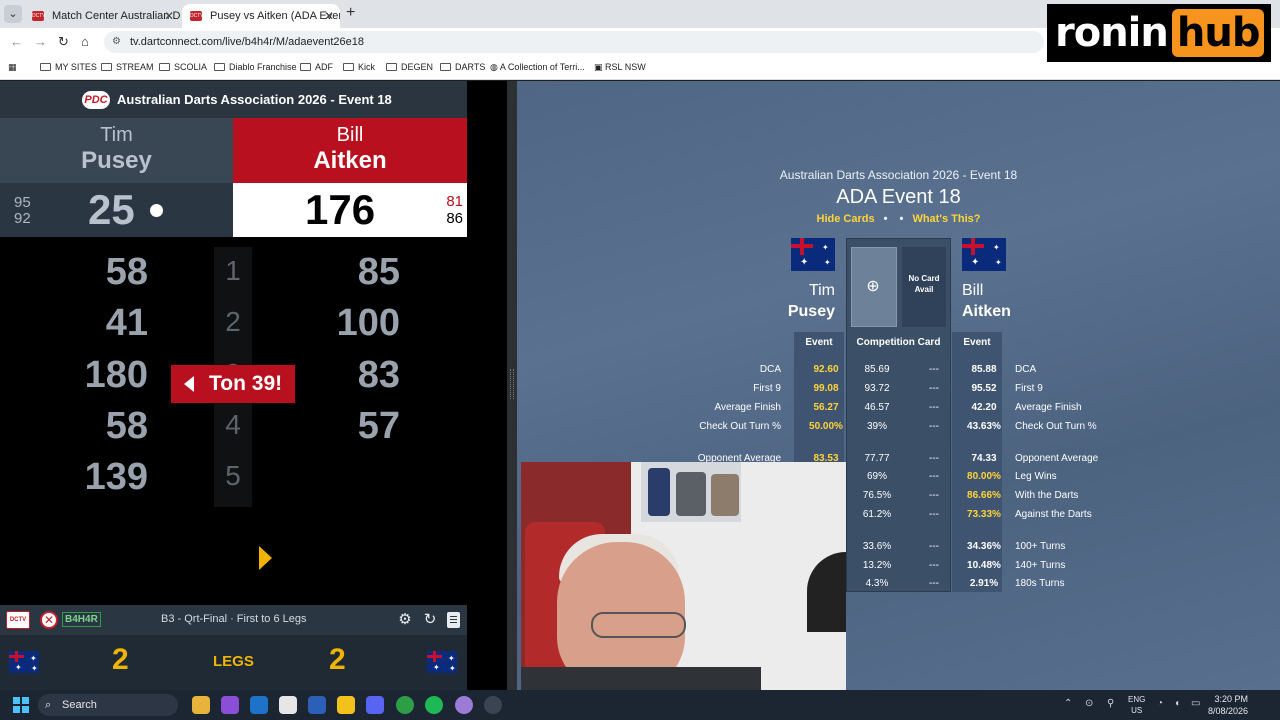 Image resolution: width=1280 pixels, height=720 pixels. I want to click on stats-links: Hide Cards • • What's This?, so click(898, 219).